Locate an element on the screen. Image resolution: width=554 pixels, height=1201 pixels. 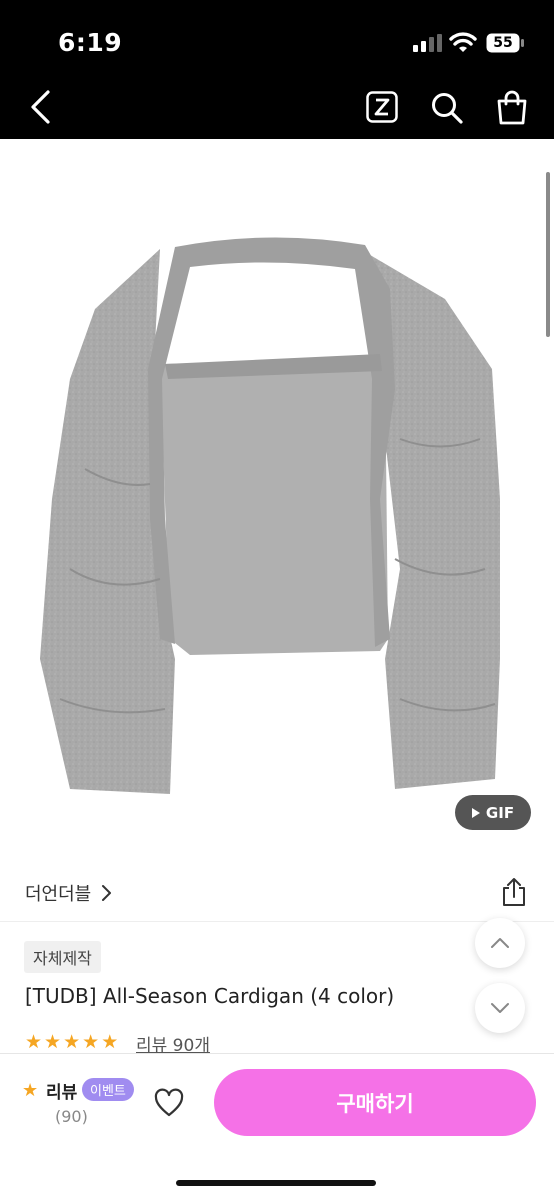
shopping-bag-icon is located at coordinates (512, 107).